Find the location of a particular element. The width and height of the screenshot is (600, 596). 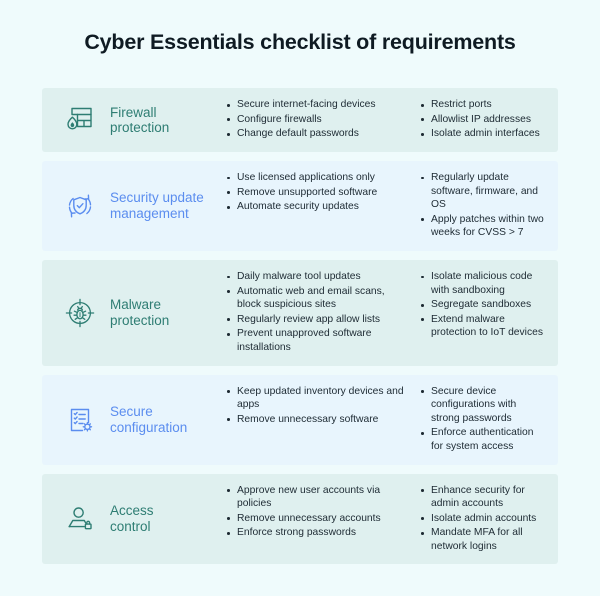

category-label-line1: Malware is located at coordinates (136, 305).